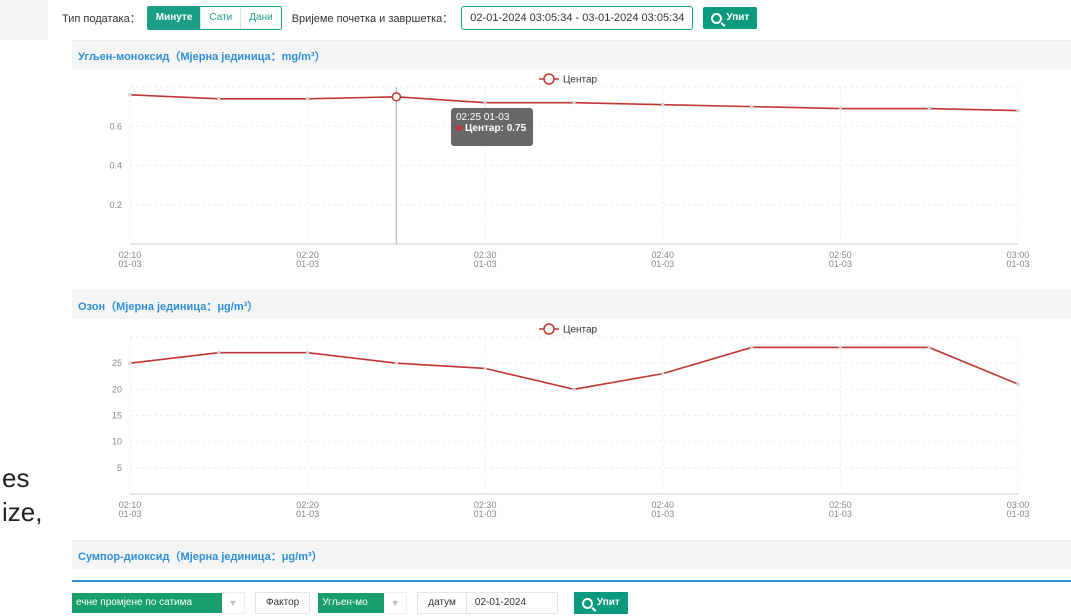 The height and width of the screenshot is (616, 1071). What do you see at coordinates (571, 54) in the screenshot?
I see `chart-panel-header: Угљен-моноксид（Мјерна јединица：mg/m³）` at bounding box center [571, 54].